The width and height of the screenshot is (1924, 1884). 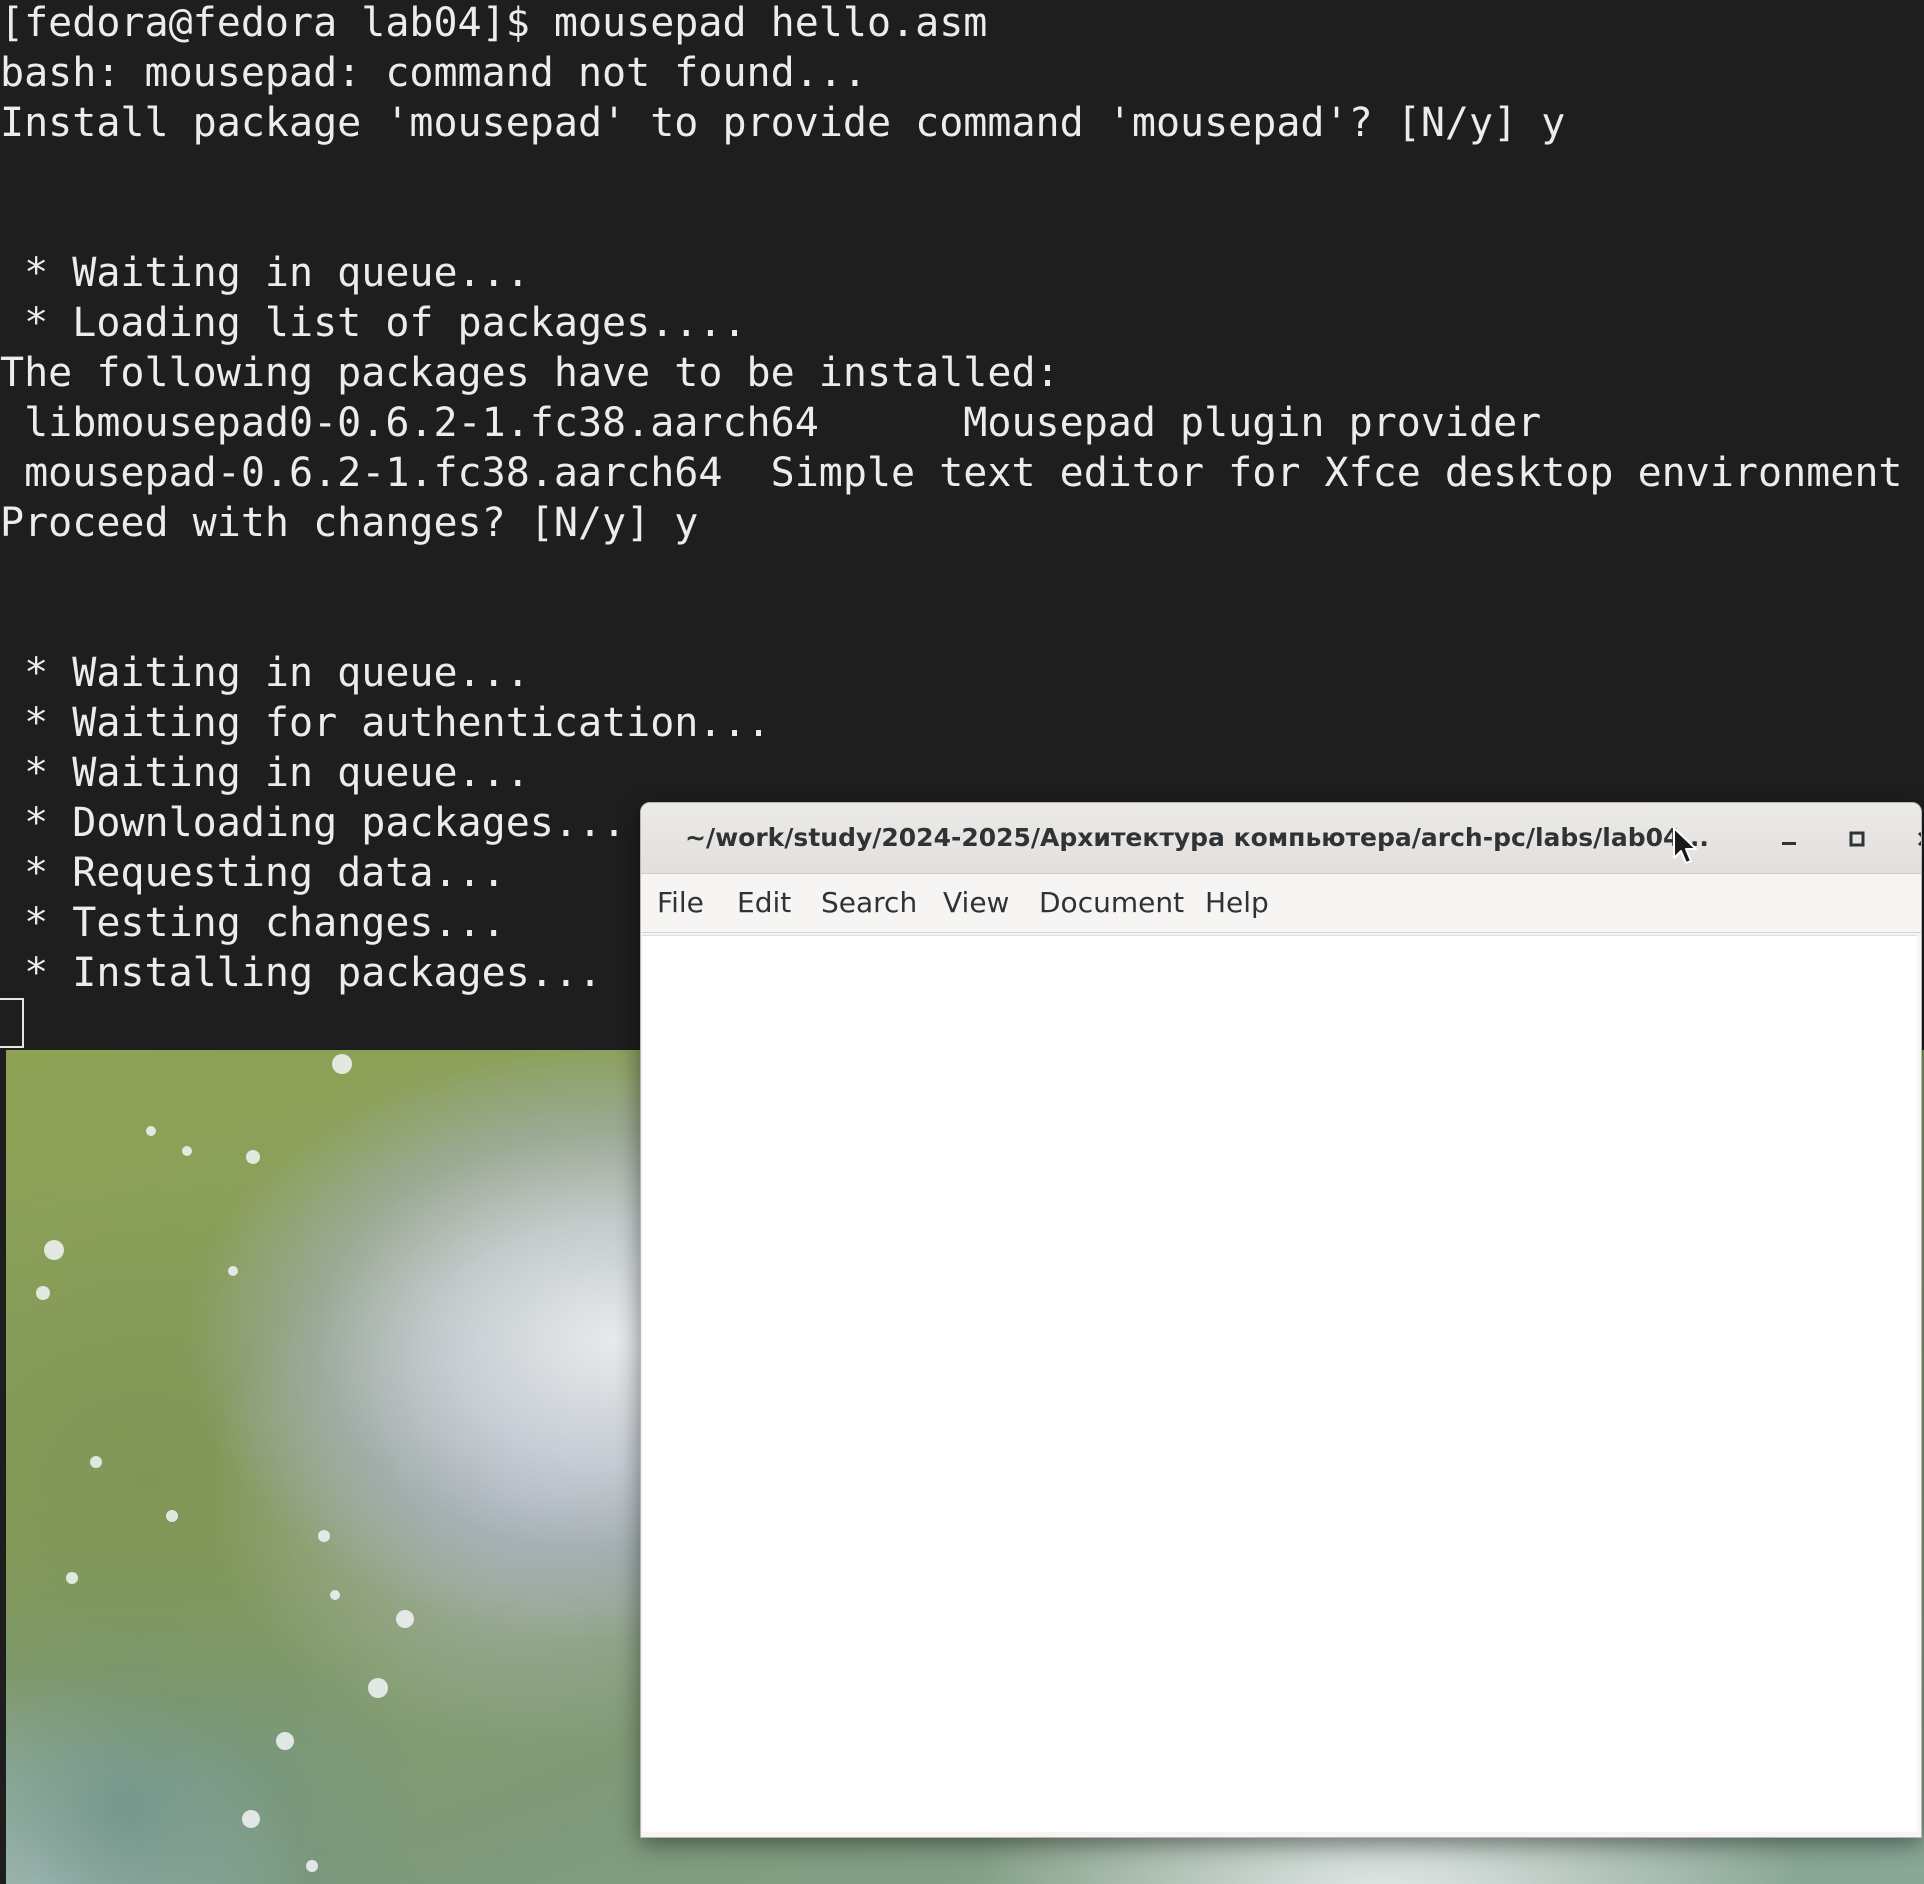 I want to click on terminal-line: Proceed with changes? [N/y] y, so click(x=349, y=523).